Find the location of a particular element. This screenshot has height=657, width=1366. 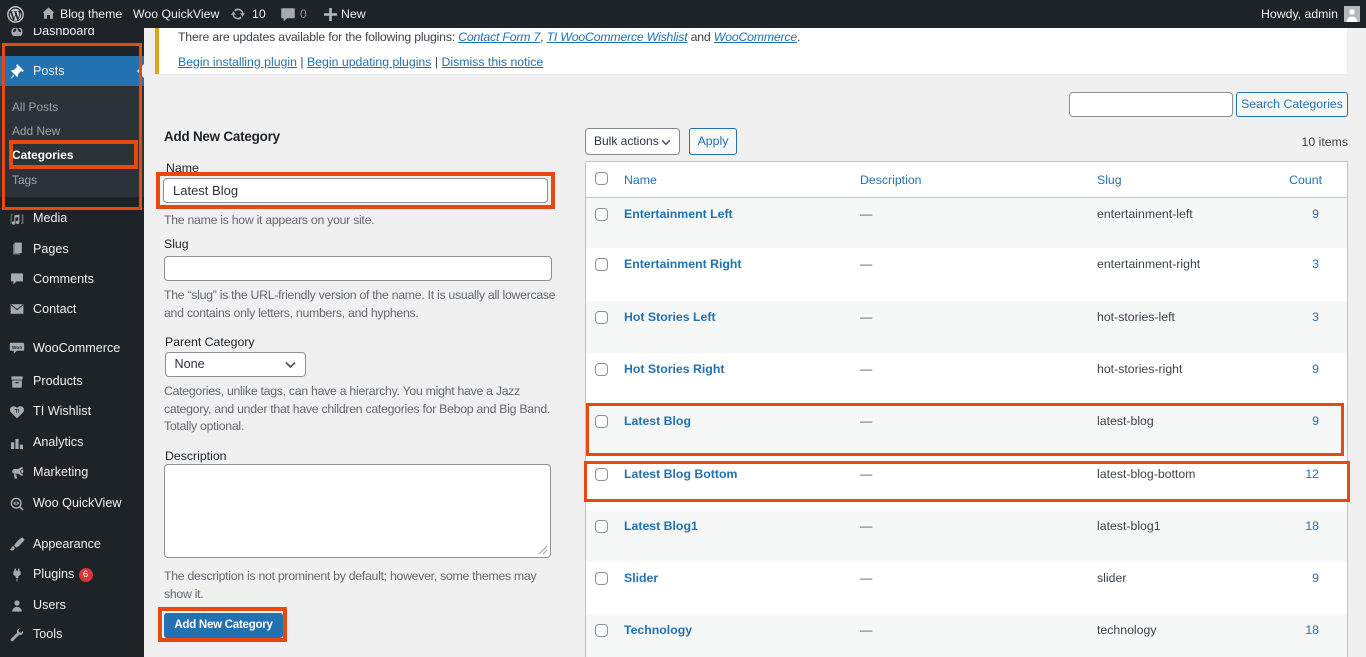

svg-text: Woo is located at coordinates (16, 348).